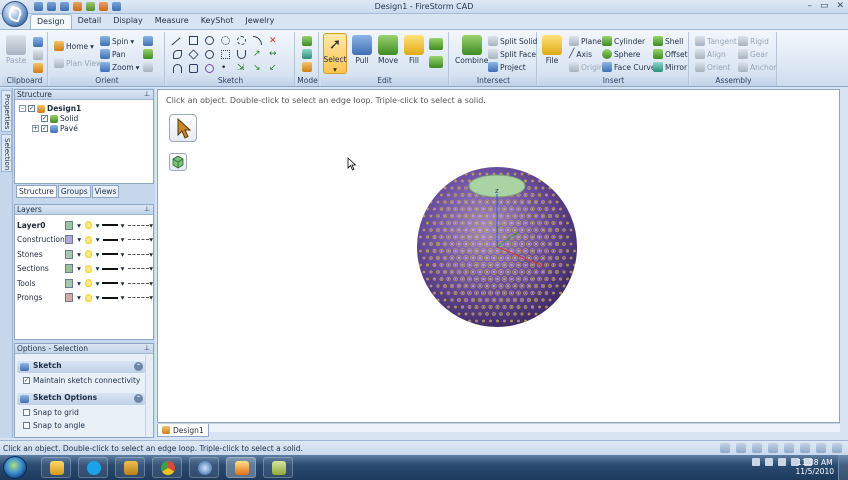  I want to click on cut-icon, so click(38, 42).